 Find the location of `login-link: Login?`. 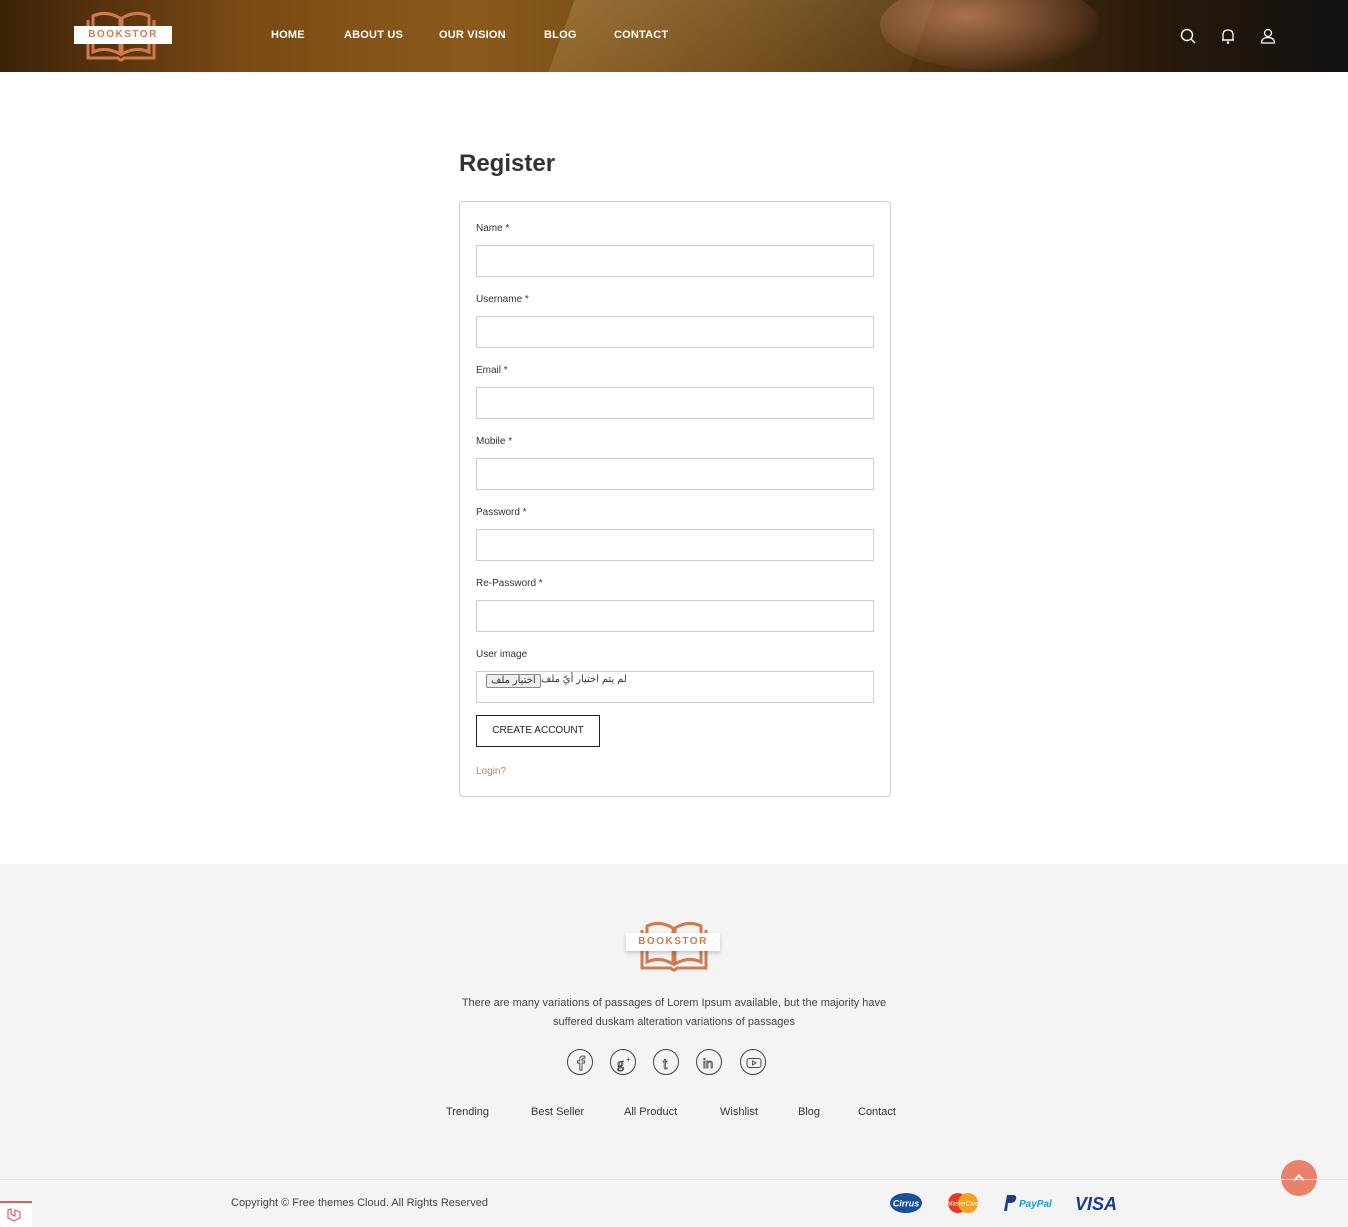

login-link: Login? is located at coordinates (491, 771).